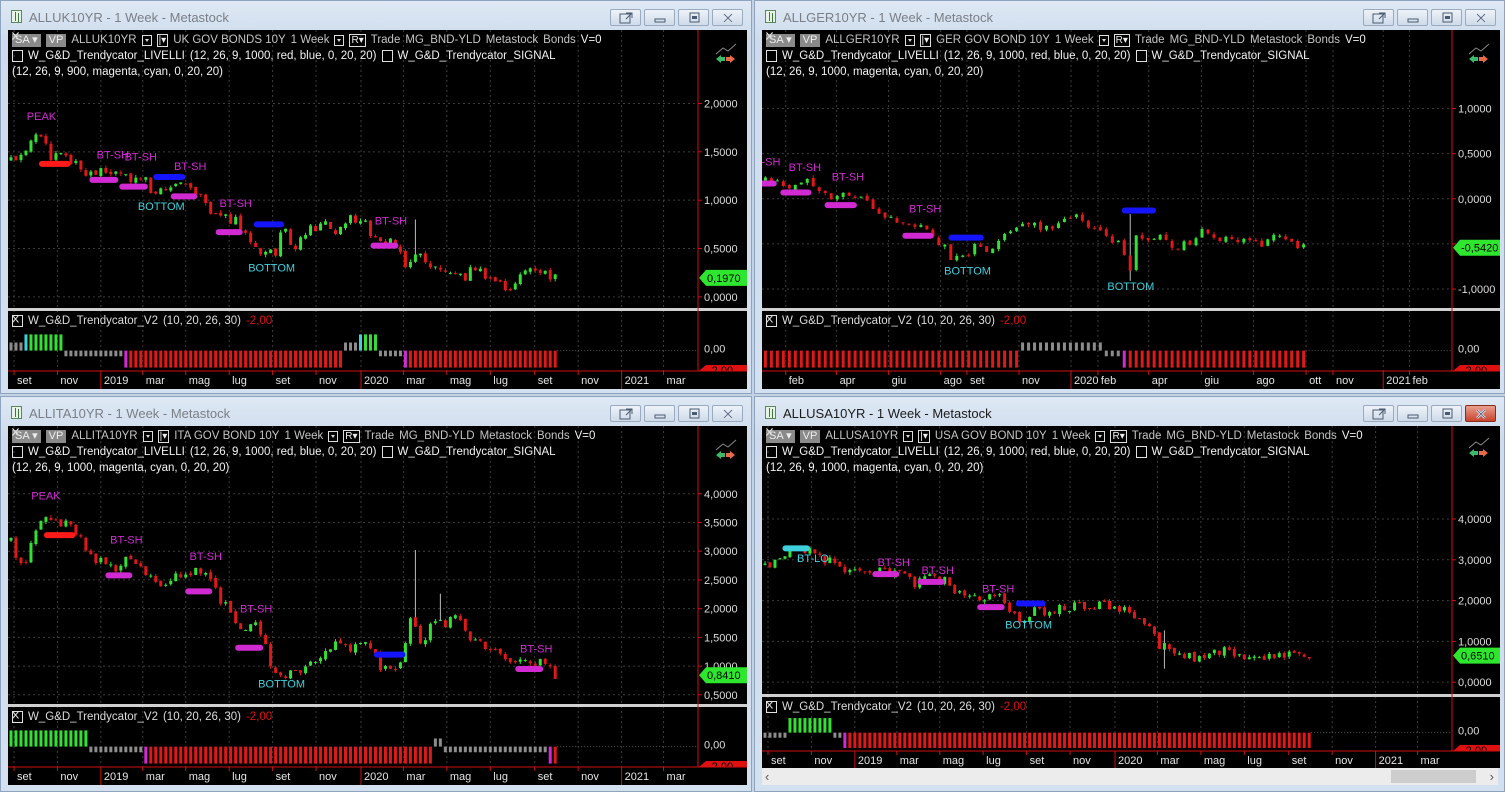 This screenshot has width=1505, height=792. Describe the element at coordinates (376, 15) in the screenshot. I see `title-bar: ALLUK10YR - 1 Week - Metastock` at that location.